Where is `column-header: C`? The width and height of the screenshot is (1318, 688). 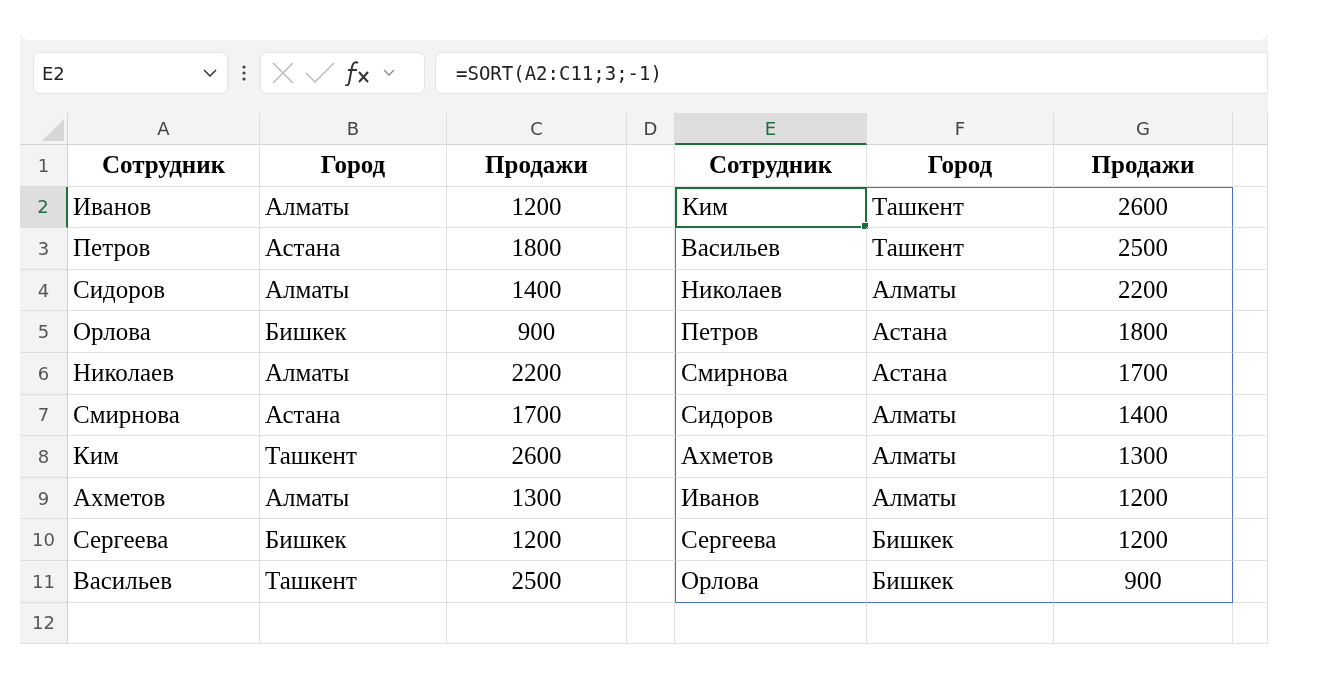
column-header: C is located at coordinates (537, 129).